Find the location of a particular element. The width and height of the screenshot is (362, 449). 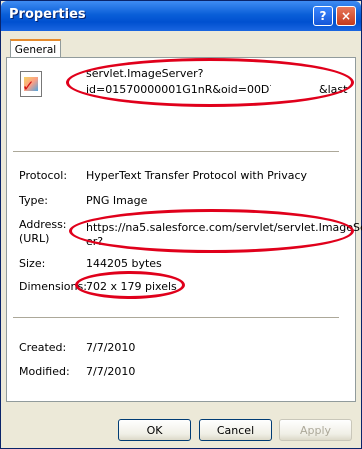

protocol-label: Protocol: is located at coordinates (43, 175).